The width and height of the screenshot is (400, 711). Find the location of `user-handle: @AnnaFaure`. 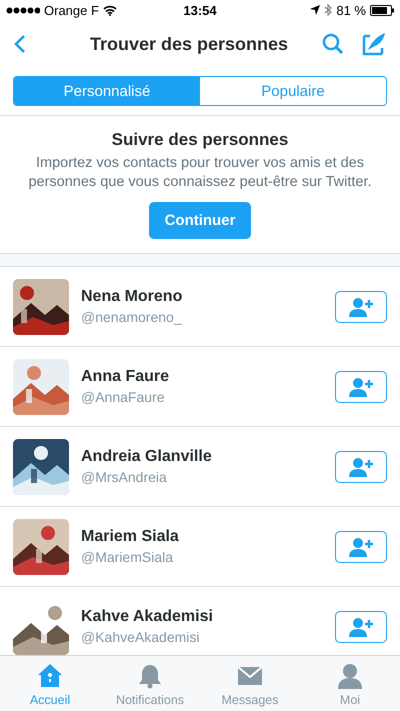

user-handle: @AnnaFaure is located at coordinates (123, 397).